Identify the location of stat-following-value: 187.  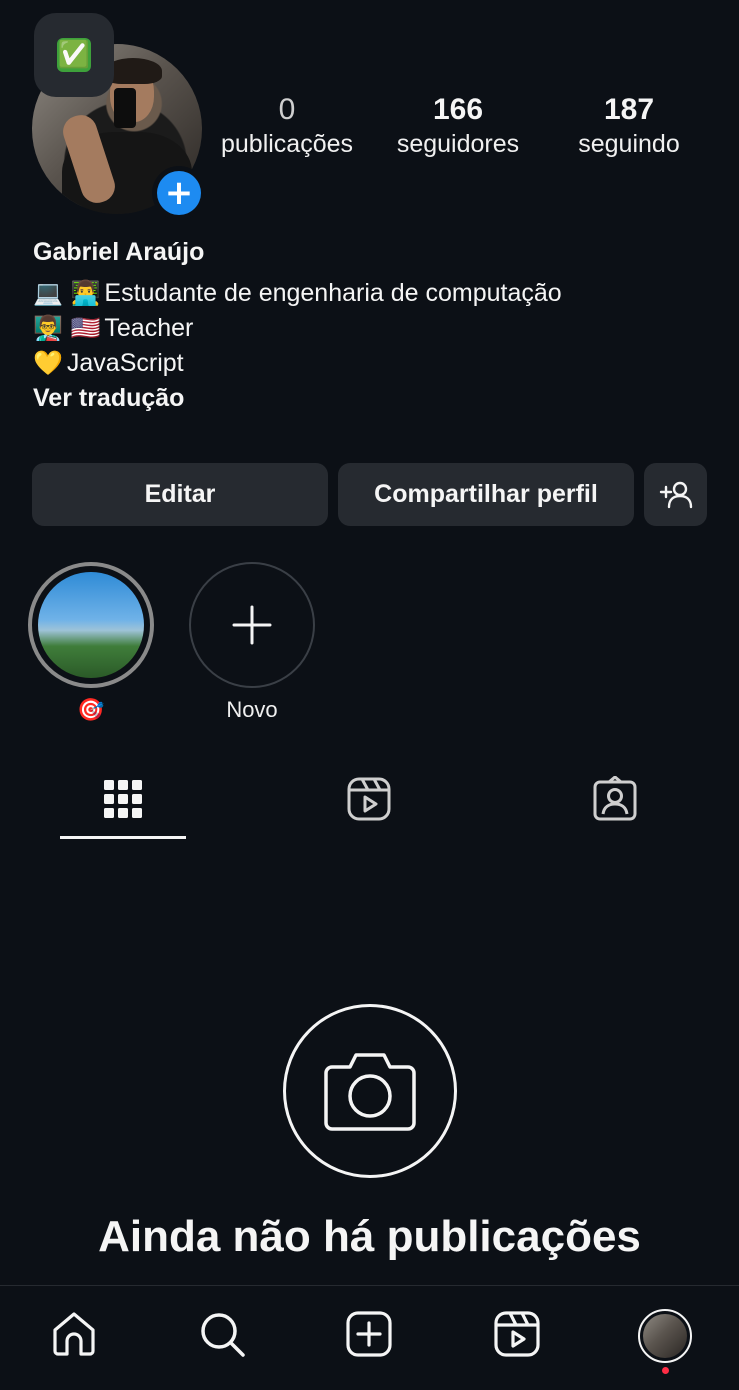
(629, 109).